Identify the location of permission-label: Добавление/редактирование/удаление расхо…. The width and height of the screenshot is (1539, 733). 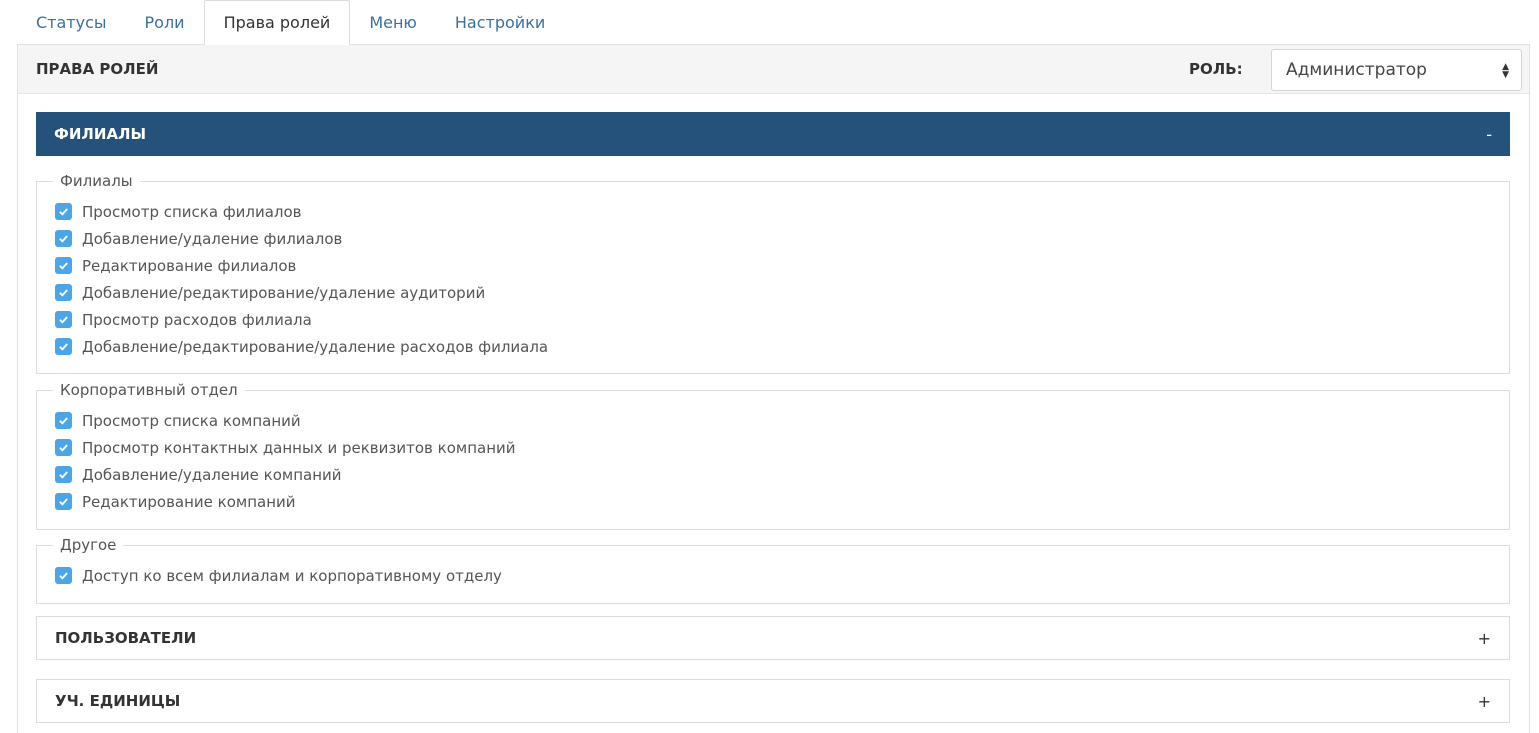
(315, 346).